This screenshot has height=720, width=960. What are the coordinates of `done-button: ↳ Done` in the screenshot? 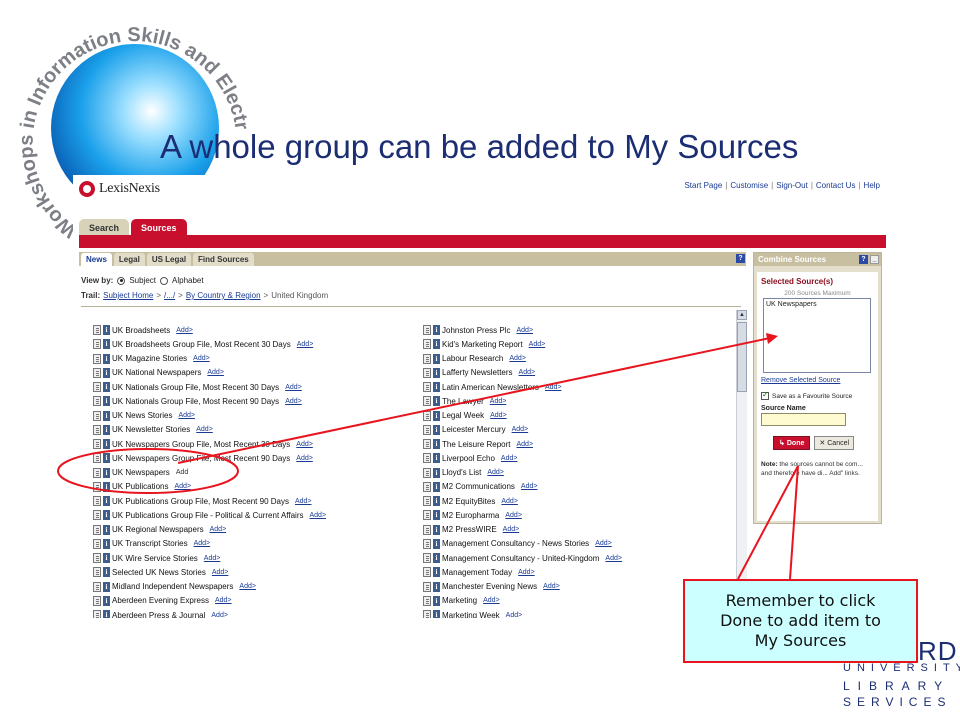 It's located at (792, 443).